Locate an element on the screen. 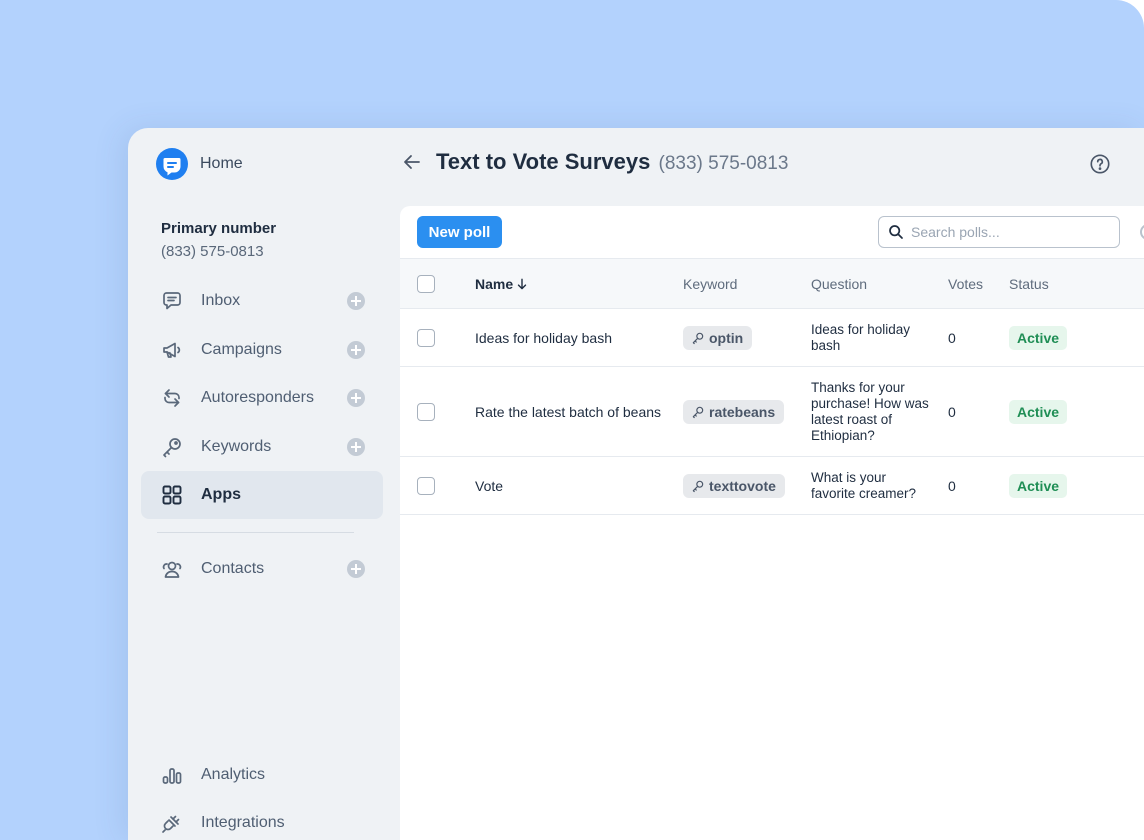 This screenshot has width=1144, height=840. sidebar-item-autoresponders: Autoresponders is located at coordinates (262, 398).